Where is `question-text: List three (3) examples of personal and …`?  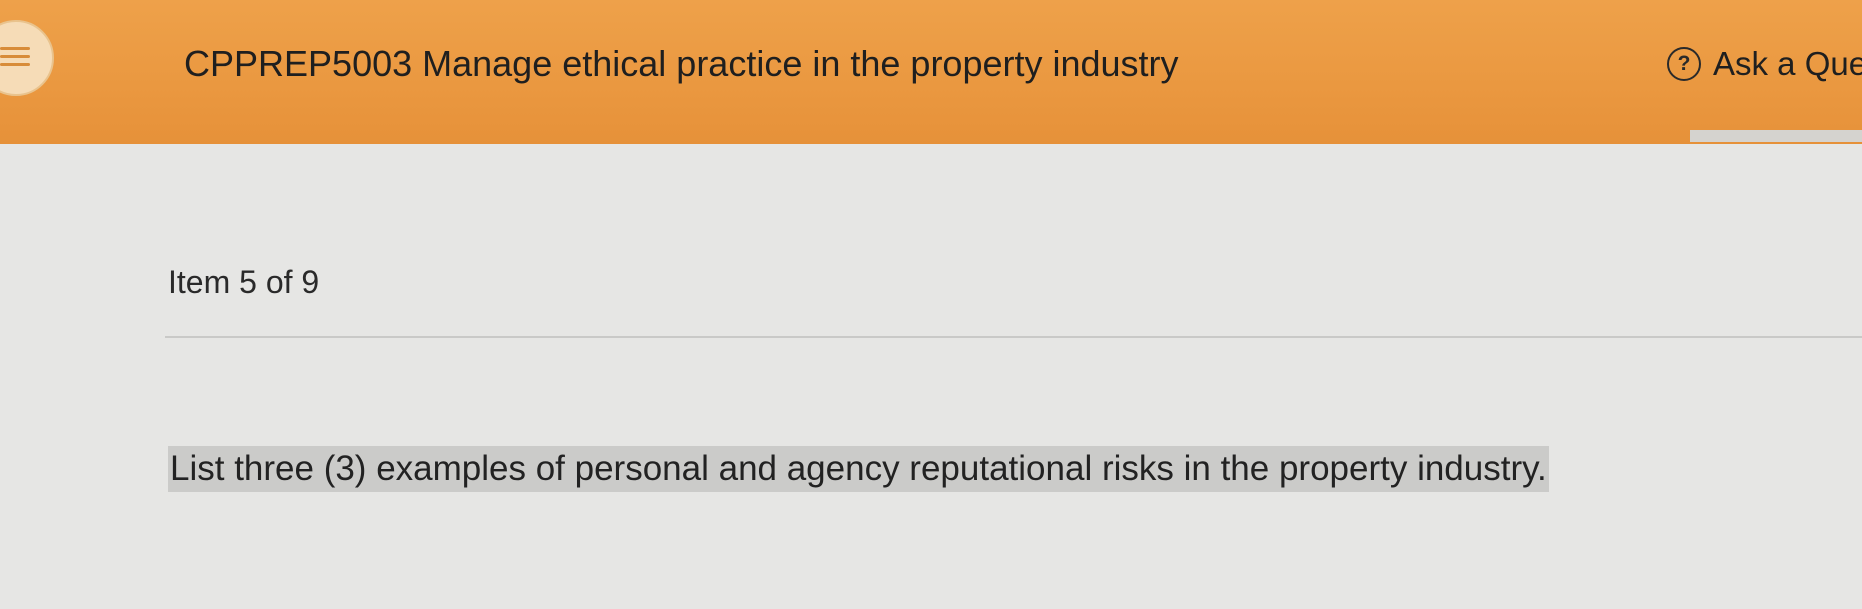
question-text: List three (3) examples of personal and … is located at coordinates (858, 469).